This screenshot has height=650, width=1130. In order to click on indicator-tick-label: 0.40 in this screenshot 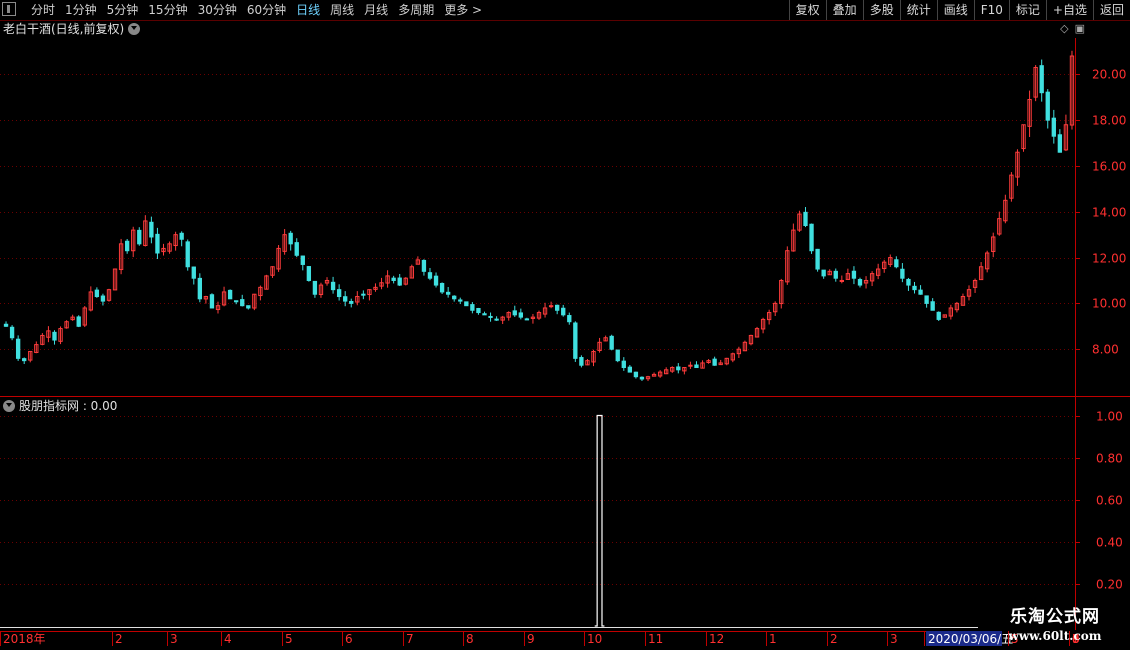, I will do `click(1109, 543)`.